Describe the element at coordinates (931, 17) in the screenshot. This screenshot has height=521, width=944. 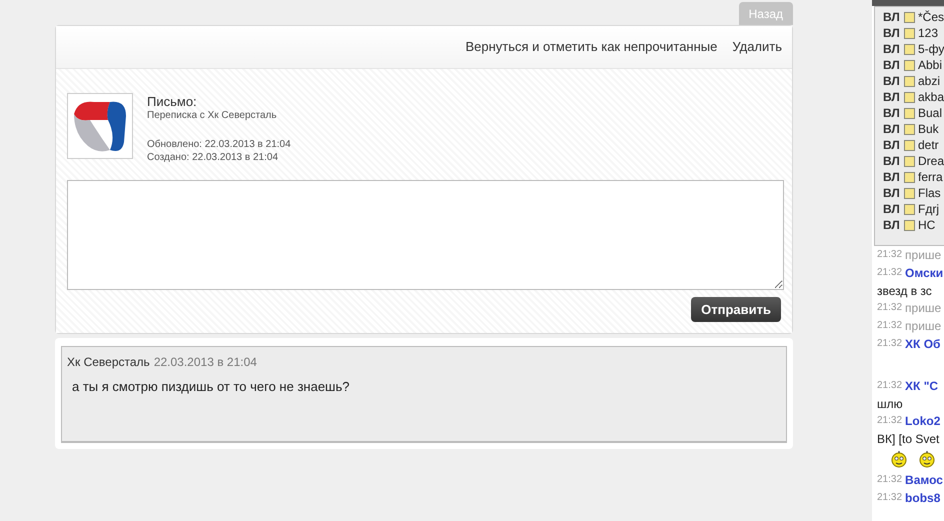
I see `user-name: *Čes` at that location.